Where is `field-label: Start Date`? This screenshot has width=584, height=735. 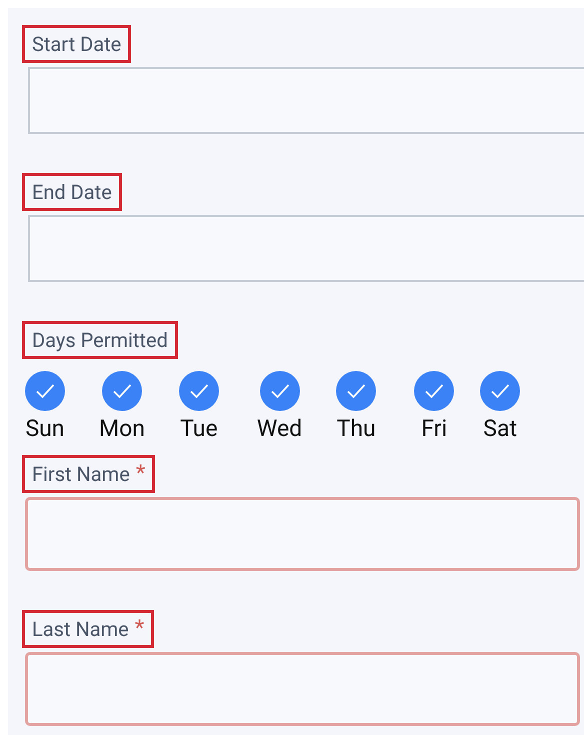
field-label: Start Date is located at coordinates (77, 44).